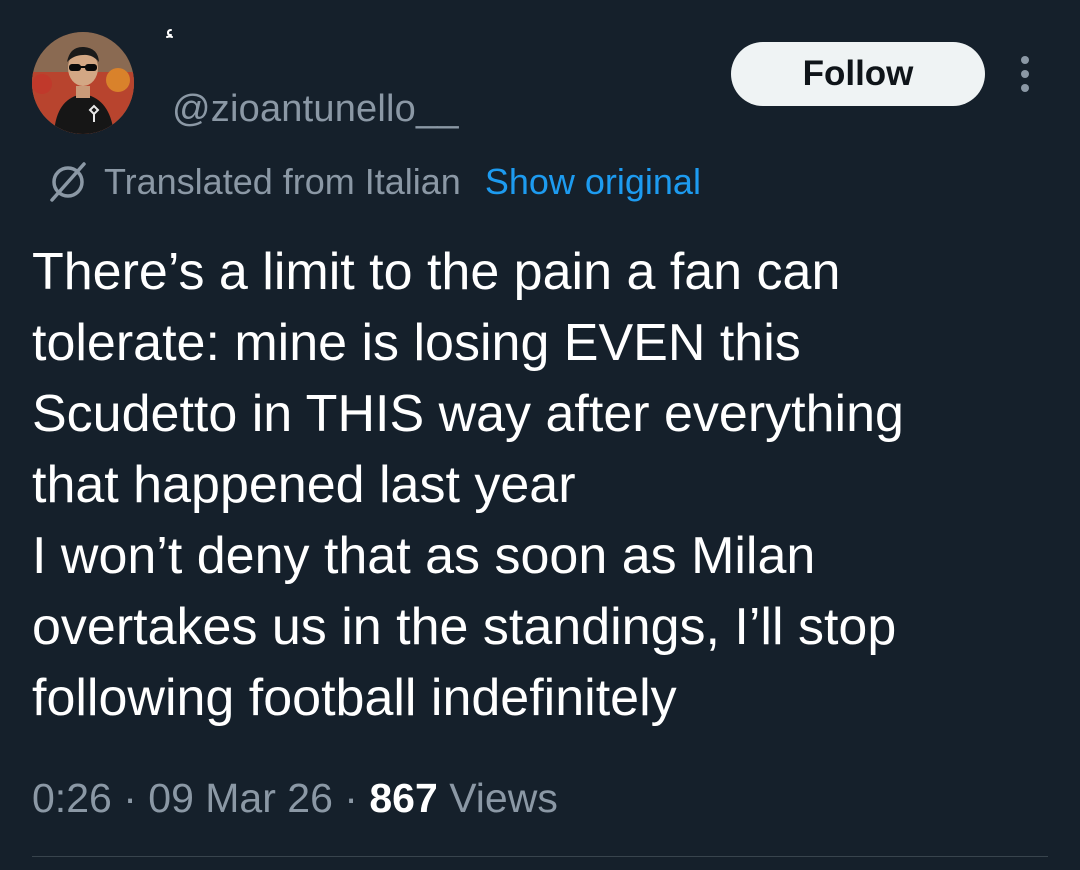 This screenshot has height=870, width=1080. What do you see at coordinates (68, 182) in the screenshot?
I see `translate-icon` at bounding box center [68, 182].